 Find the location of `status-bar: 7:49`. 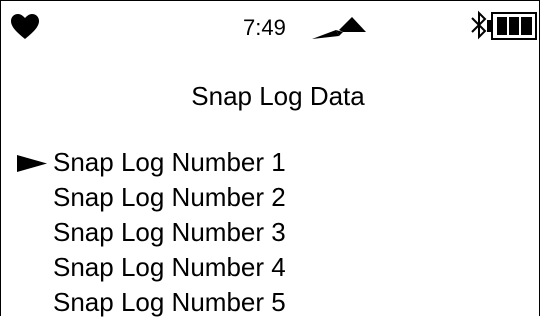

status-bar: 7:49 is located at coordinates (270, 25).